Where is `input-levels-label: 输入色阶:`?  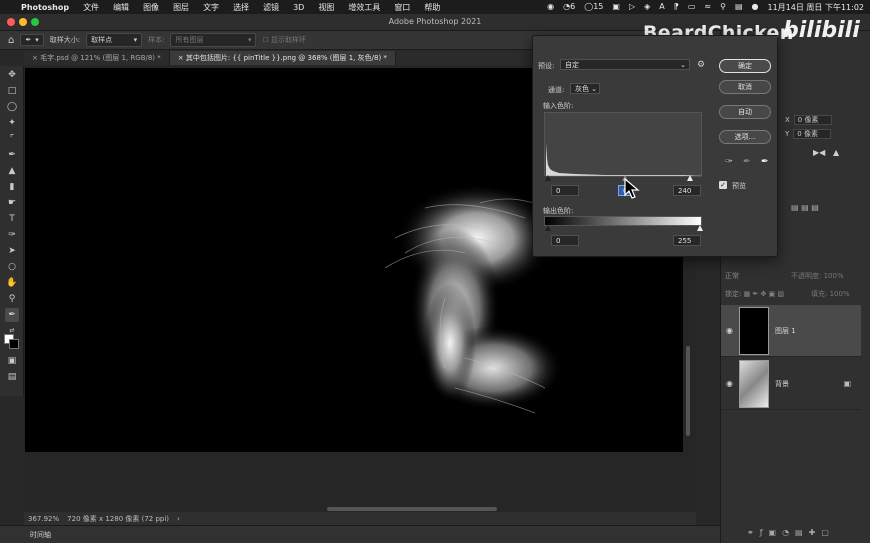
input-levels-label: 输入色阶: is located at coordinates (558, 106).